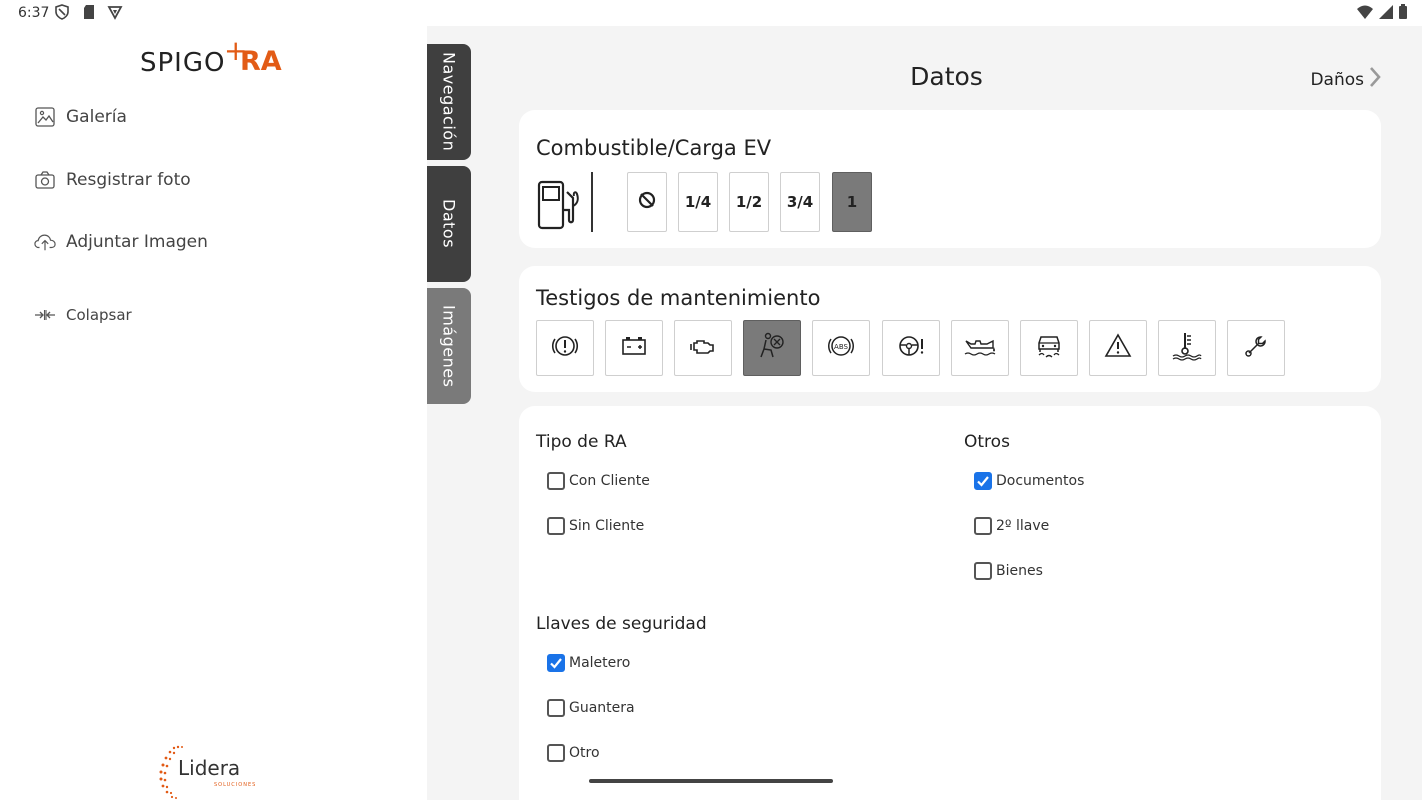  I want to click on sidebar-item-label: Resgistrar foto, so click(128, 180).